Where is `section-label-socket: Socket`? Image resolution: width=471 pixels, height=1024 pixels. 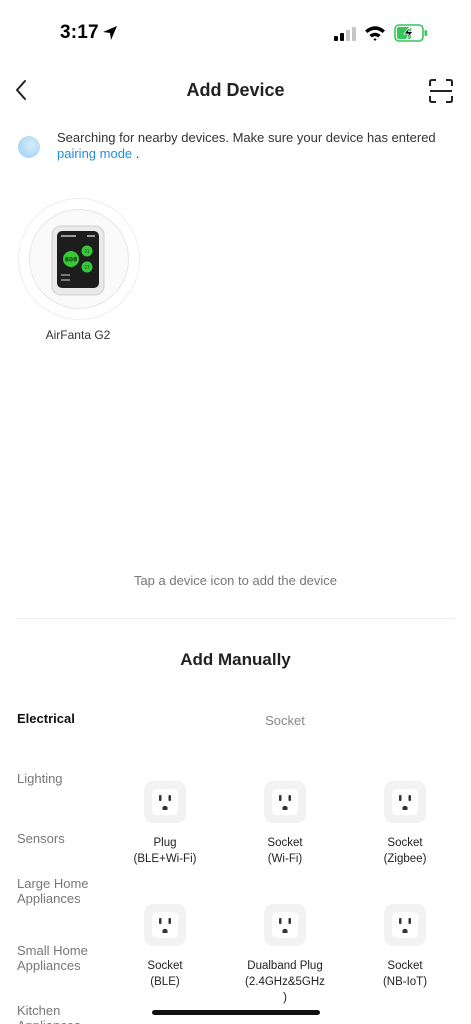 section-label-socket: Socket is located at coordinates (285, 720).